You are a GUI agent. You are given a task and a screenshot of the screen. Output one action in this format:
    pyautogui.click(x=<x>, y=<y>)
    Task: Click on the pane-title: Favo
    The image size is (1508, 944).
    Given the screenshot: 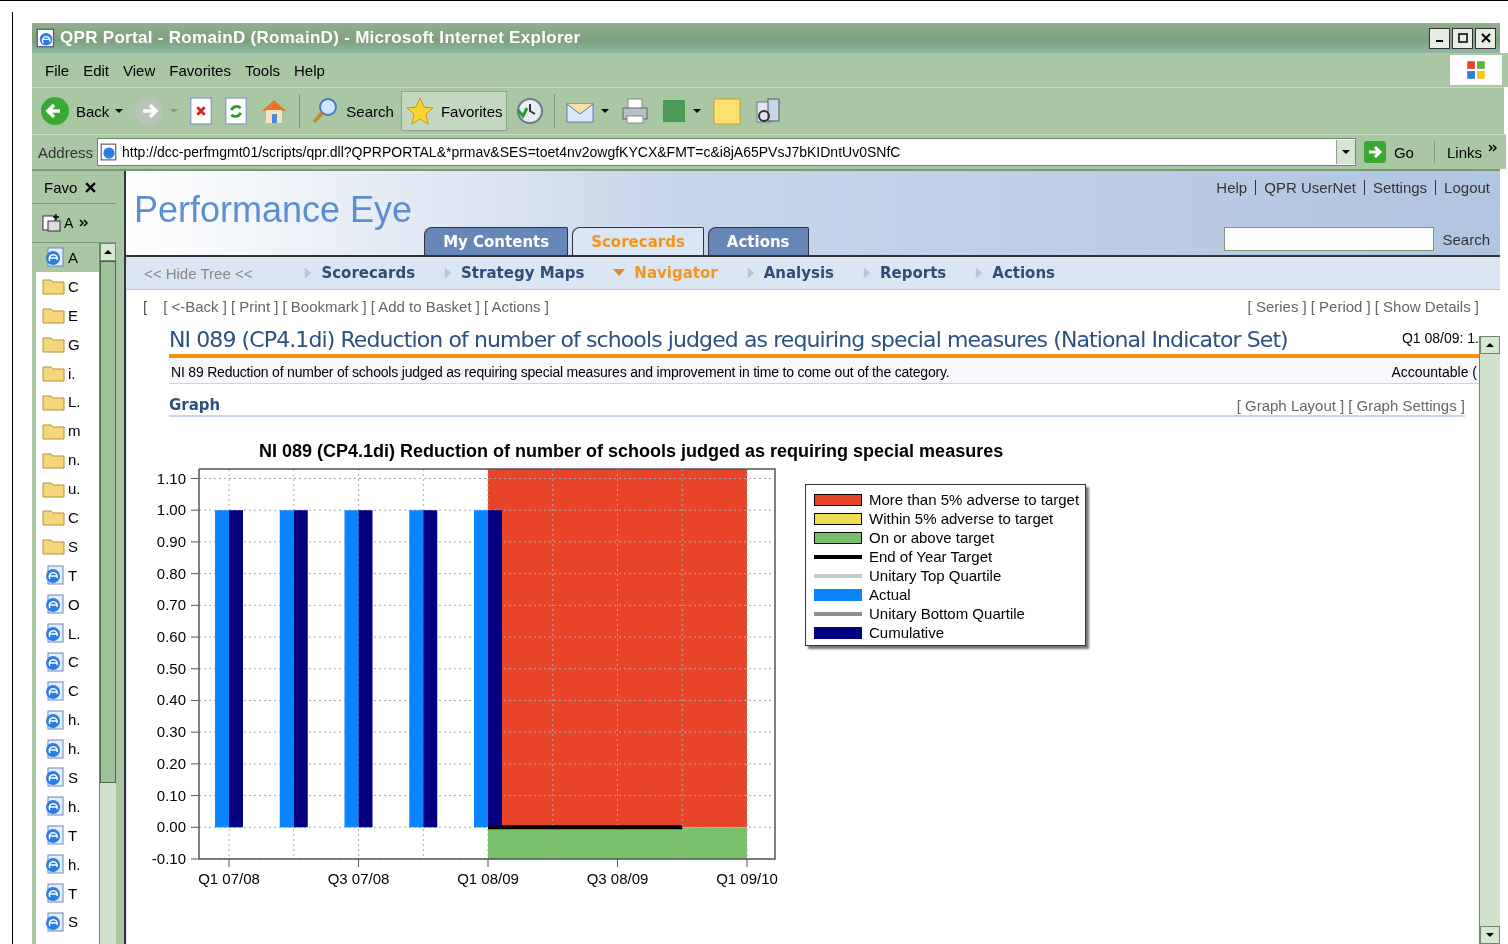 What is the action you would take?
    pyautogui.click(x=61, y=187)
    